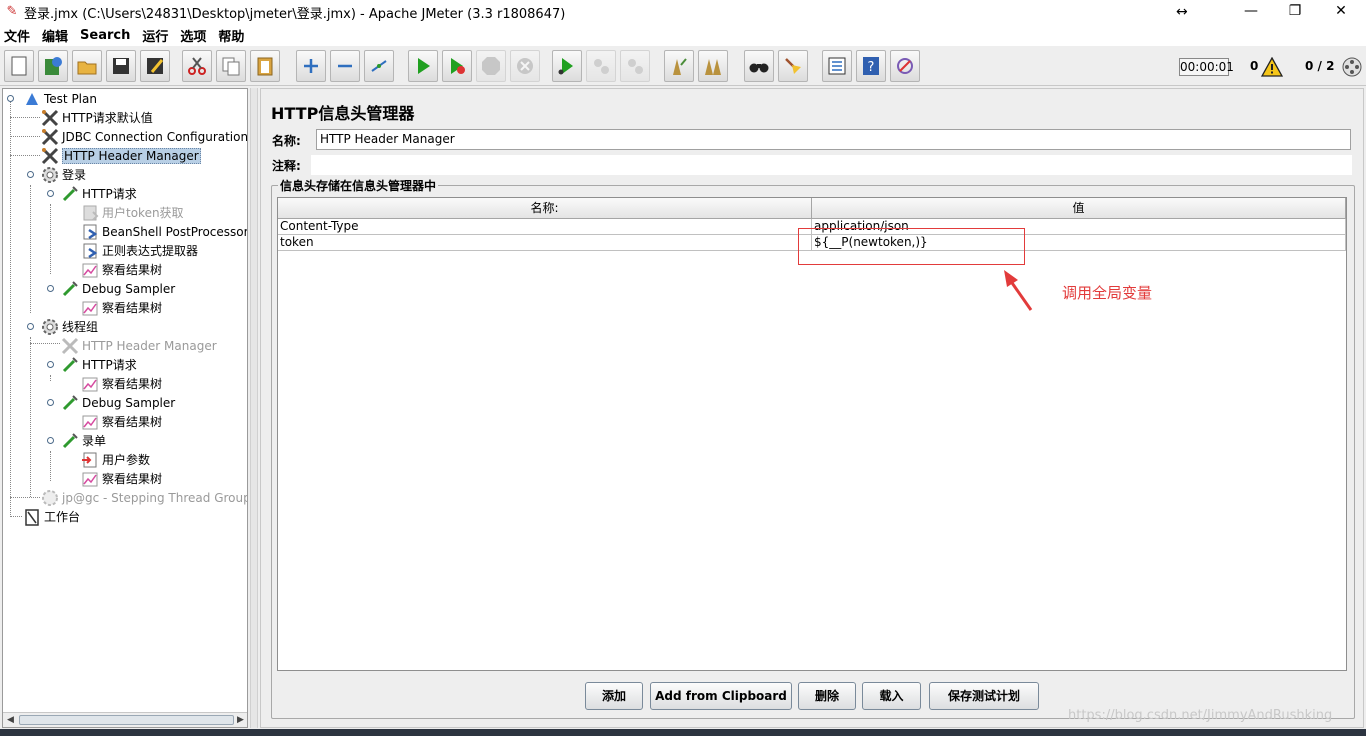 This screenshot has width=1366, height=736. Describe the element at coordinates (50, 498) in the screenshot. I see `thread-group-icon` at that location.